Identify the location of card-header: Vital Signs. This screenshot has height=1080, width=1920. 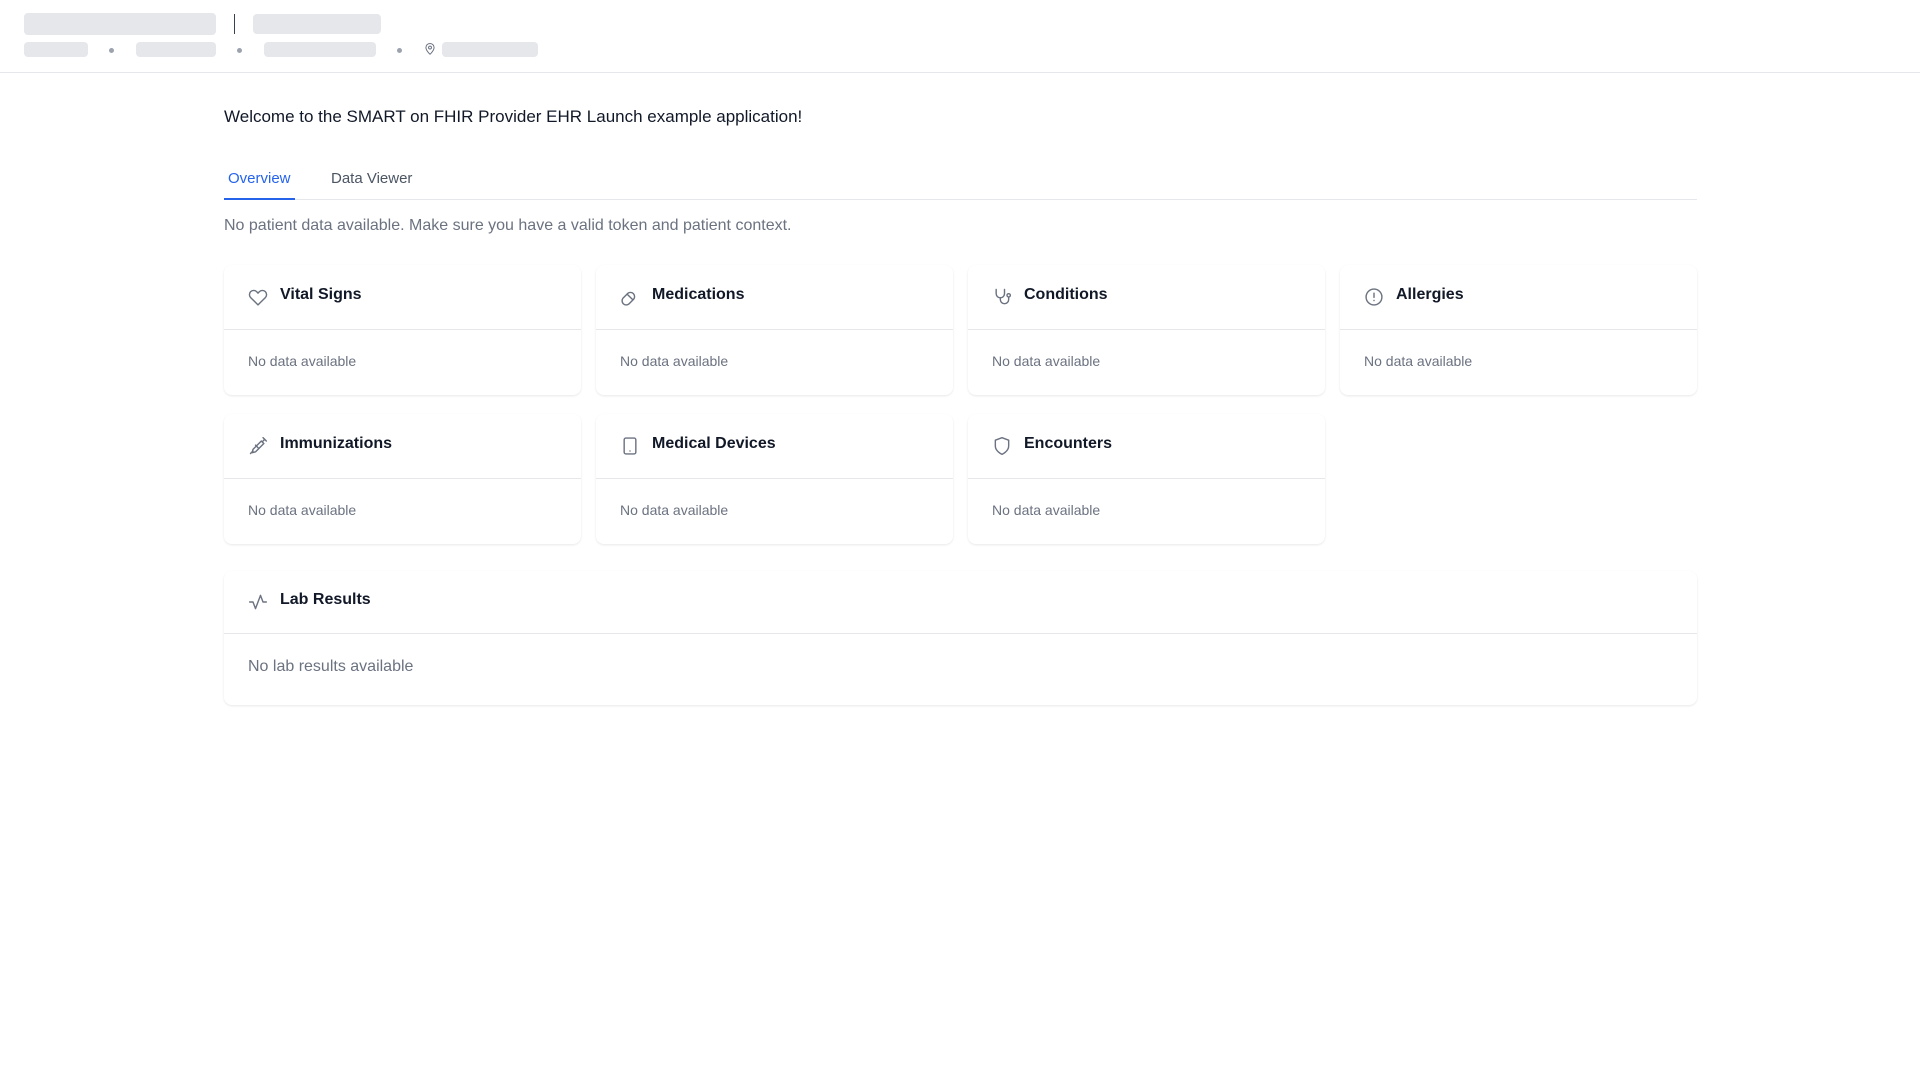
(402, 297).